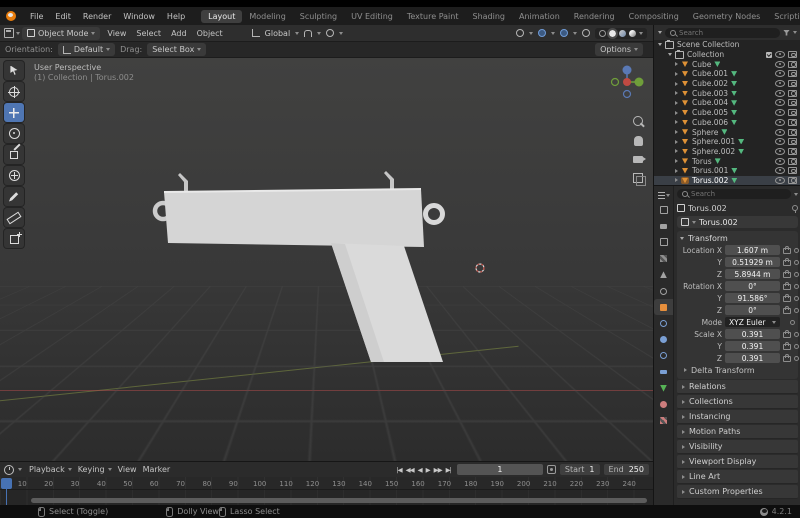 This screenshot has width=800, height=518. What do you see at coordinates (737, 492) in the screenshot?
I see `property-section-header: Custom Properties` at bounding box center [737, 492].